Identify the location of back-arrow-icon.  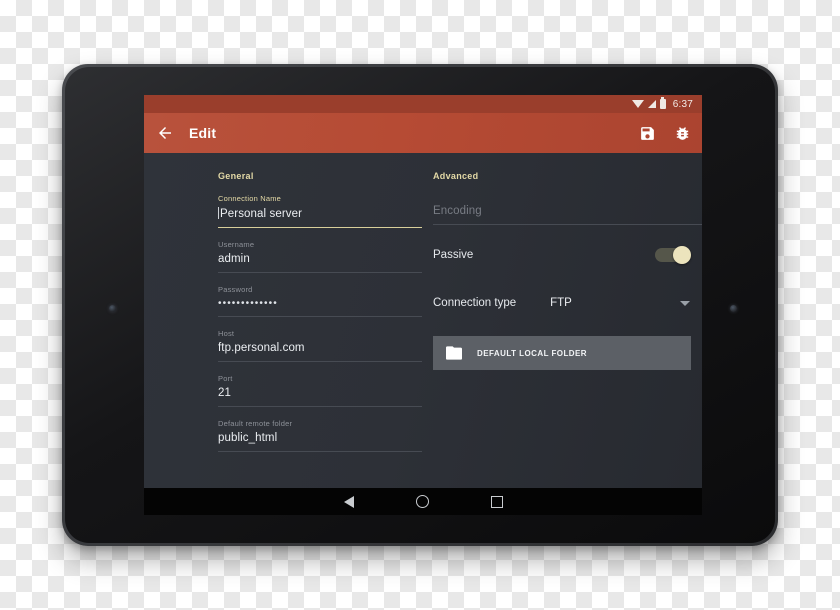
(165, 133).